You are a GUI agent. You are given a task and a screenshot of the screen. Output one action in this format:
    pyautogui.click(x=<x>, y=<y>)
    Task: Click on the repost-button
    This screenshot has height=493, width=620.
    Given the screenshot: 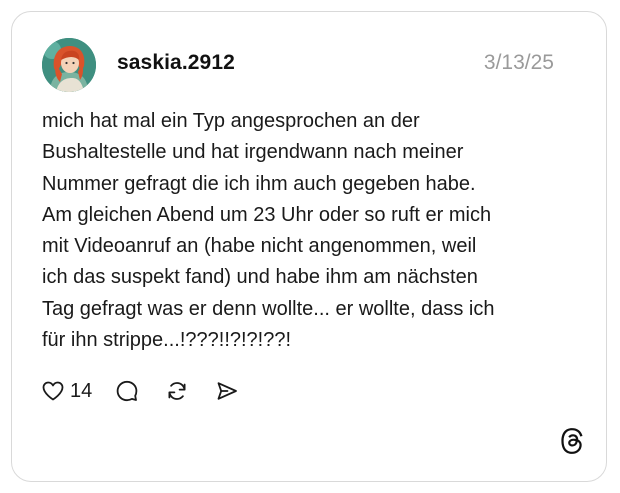 What is the action you would take?
    pyautogui.click(x=177, y=391)
    